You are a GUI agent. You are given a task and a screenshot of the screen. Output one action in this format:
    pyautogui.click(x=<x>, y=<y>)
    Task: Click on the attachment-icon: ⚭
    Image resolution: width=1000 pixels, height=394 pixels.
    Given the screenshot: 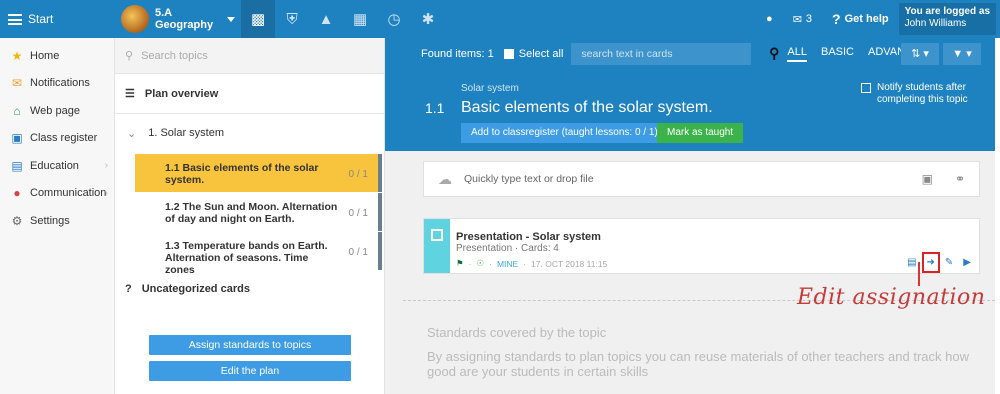 What is the action you would take?
    pyautogui.click(x=960, y=179)
    